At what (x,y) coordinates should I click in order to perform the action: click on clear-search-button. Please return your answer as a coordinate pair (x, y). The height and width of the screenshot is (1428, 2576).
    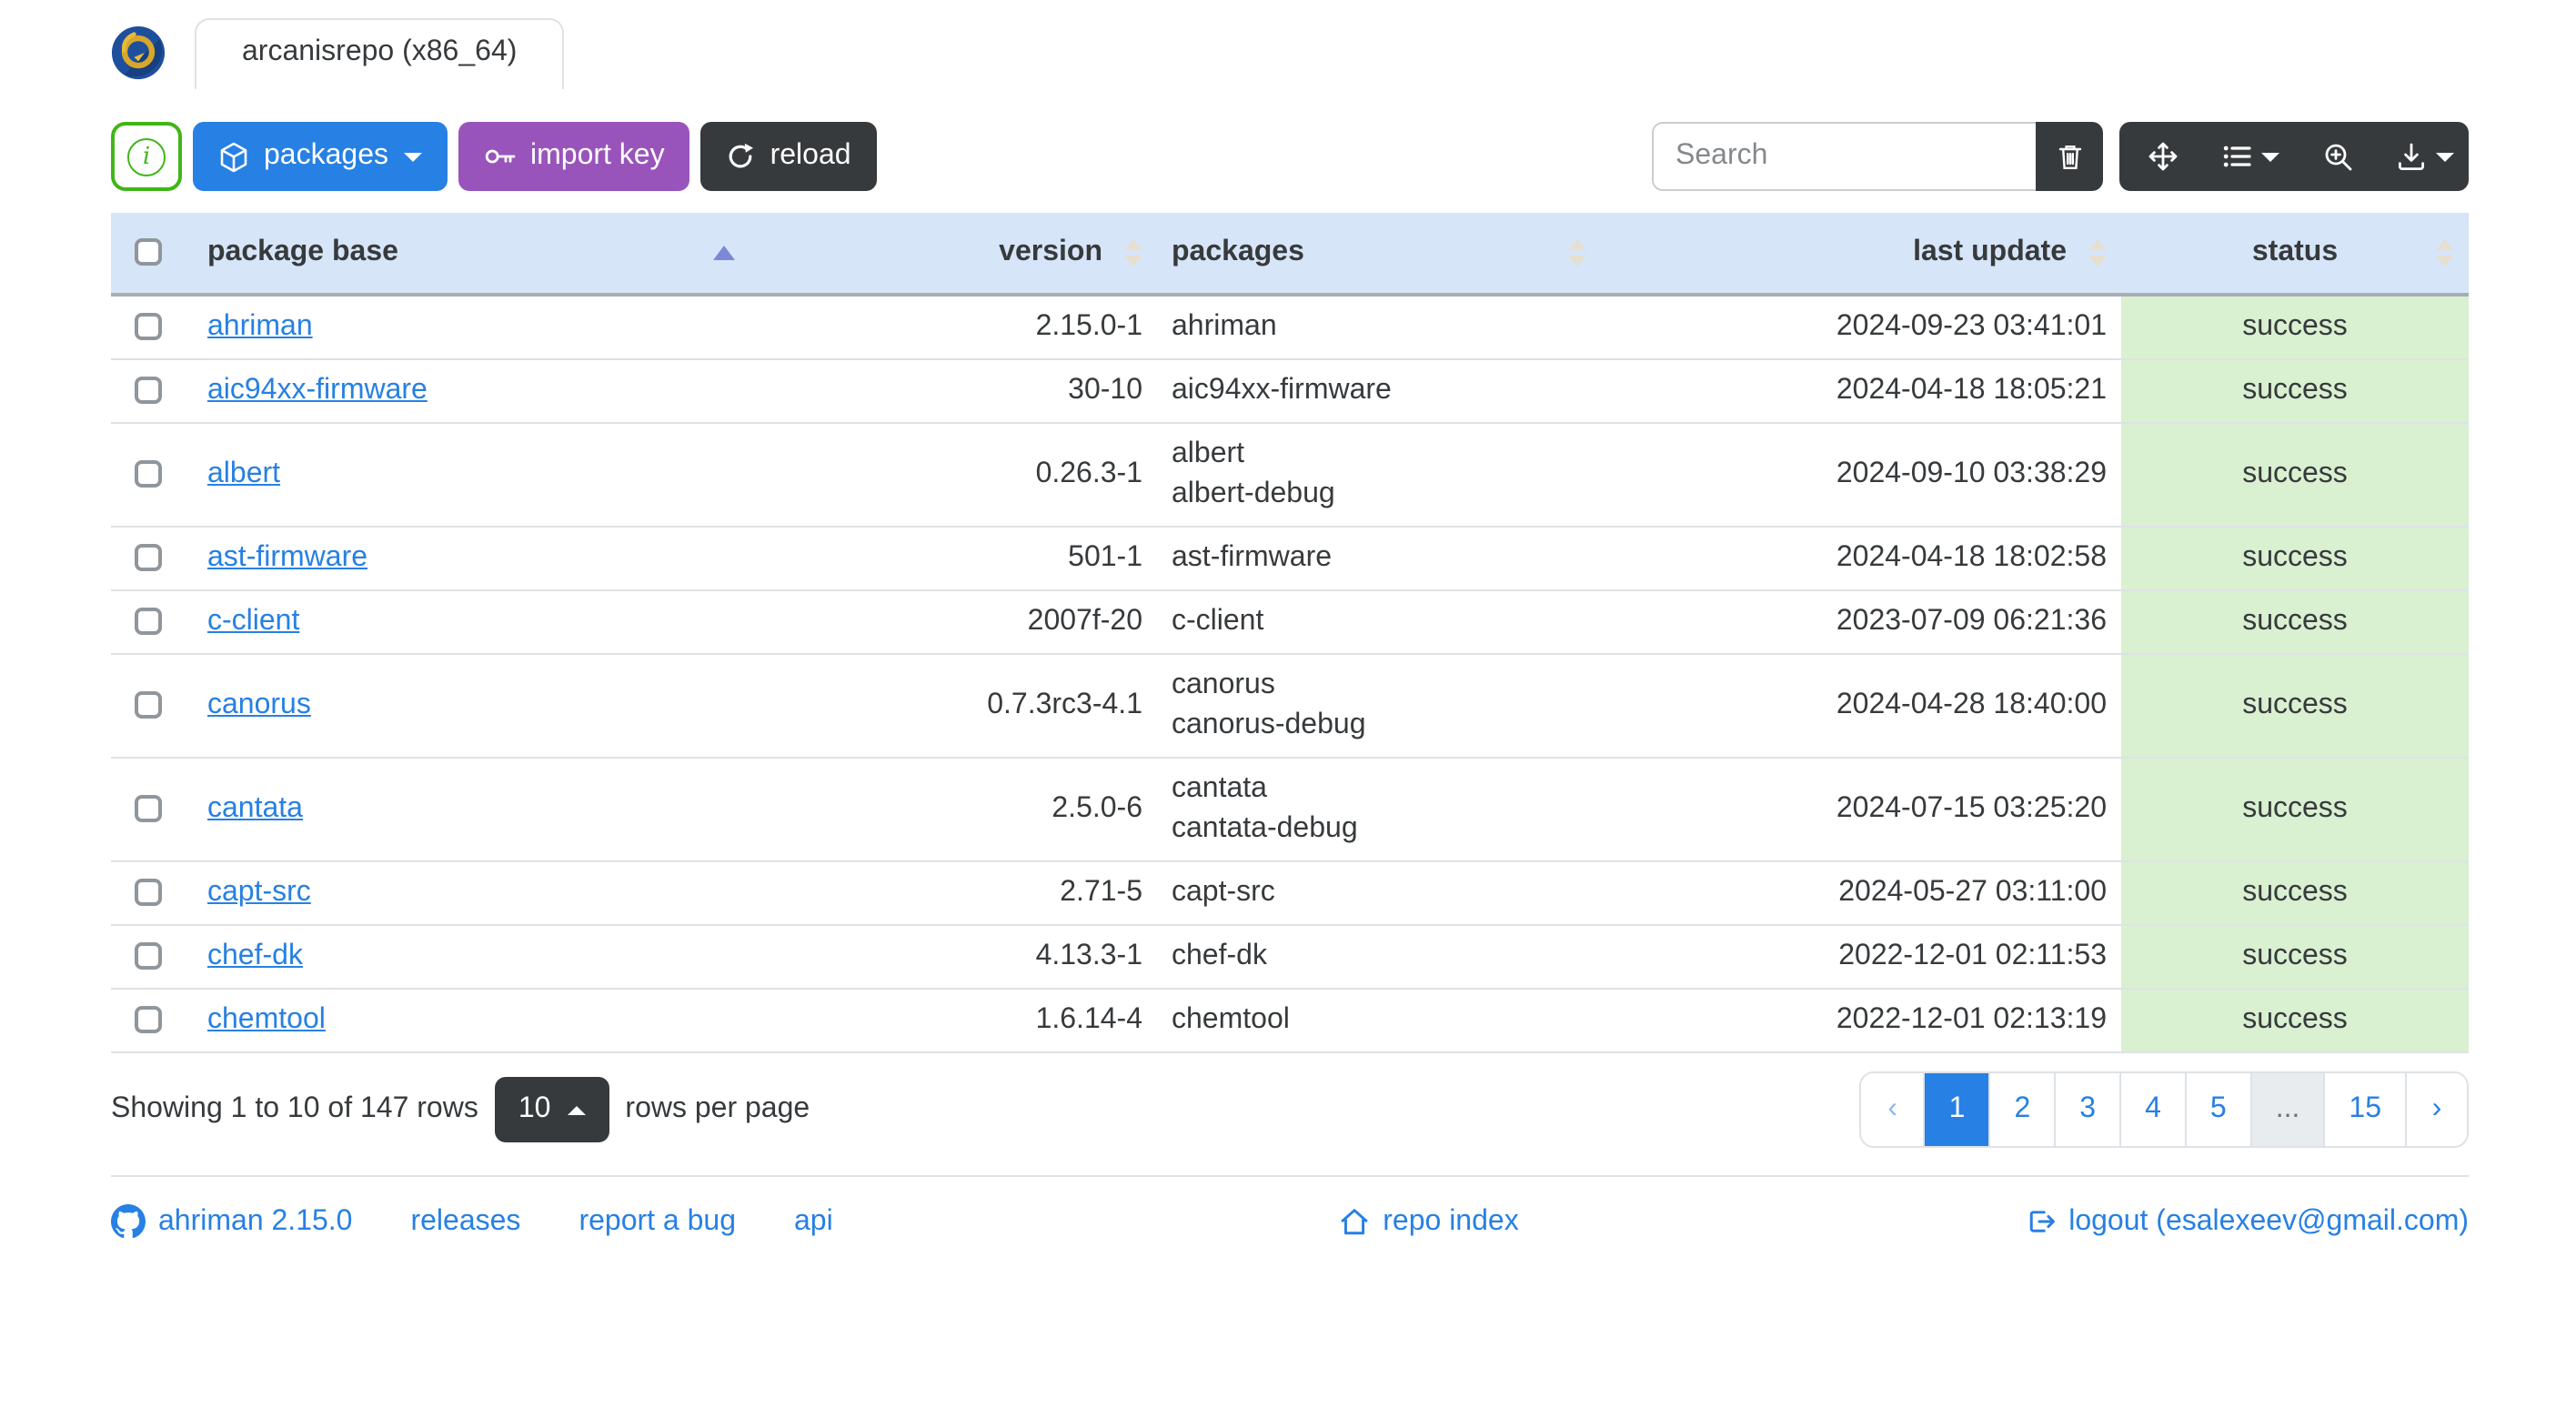
    Looking at the image, I should click on (2069, 156).